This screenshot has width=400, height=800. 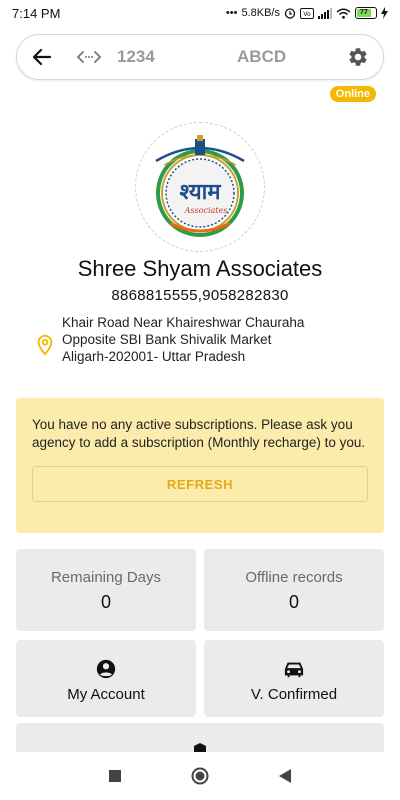 I want to click on back-triangle-icon, so click(x=285, y=776).